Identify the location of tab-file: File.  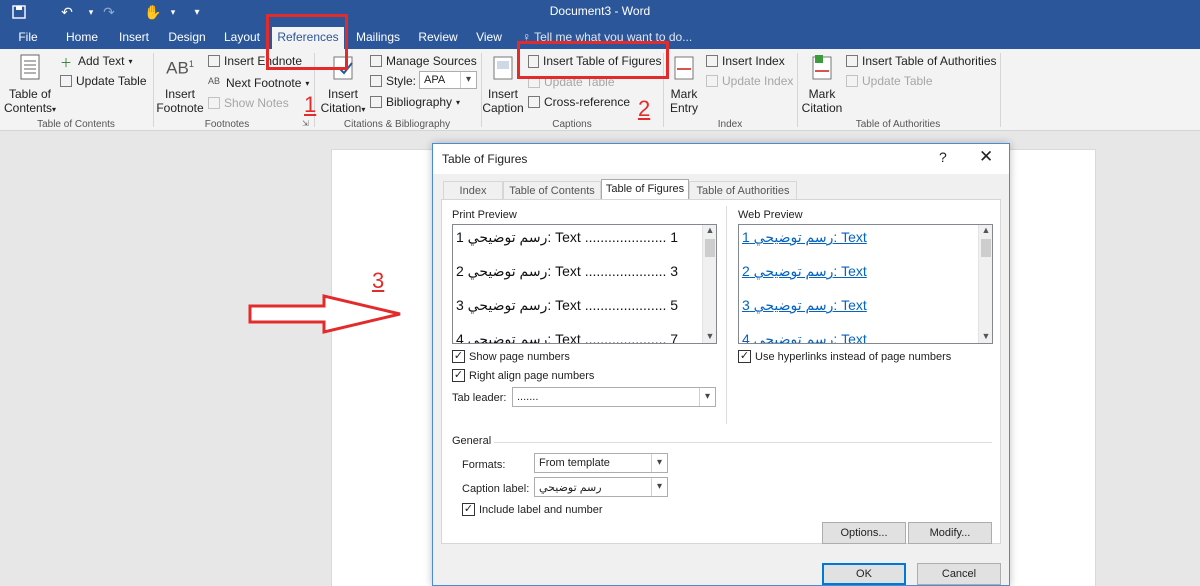
(28, 38).